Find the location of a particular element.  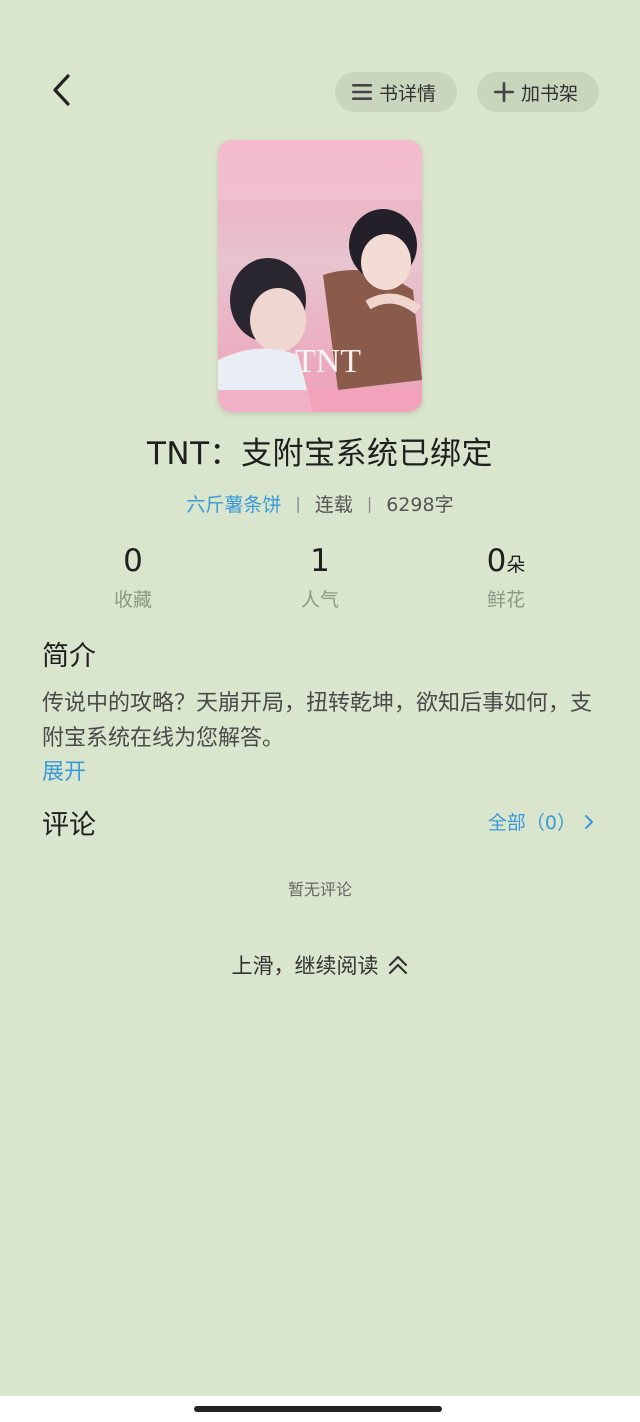

stat-label: 收藏 is located at coordinates (132, 600).